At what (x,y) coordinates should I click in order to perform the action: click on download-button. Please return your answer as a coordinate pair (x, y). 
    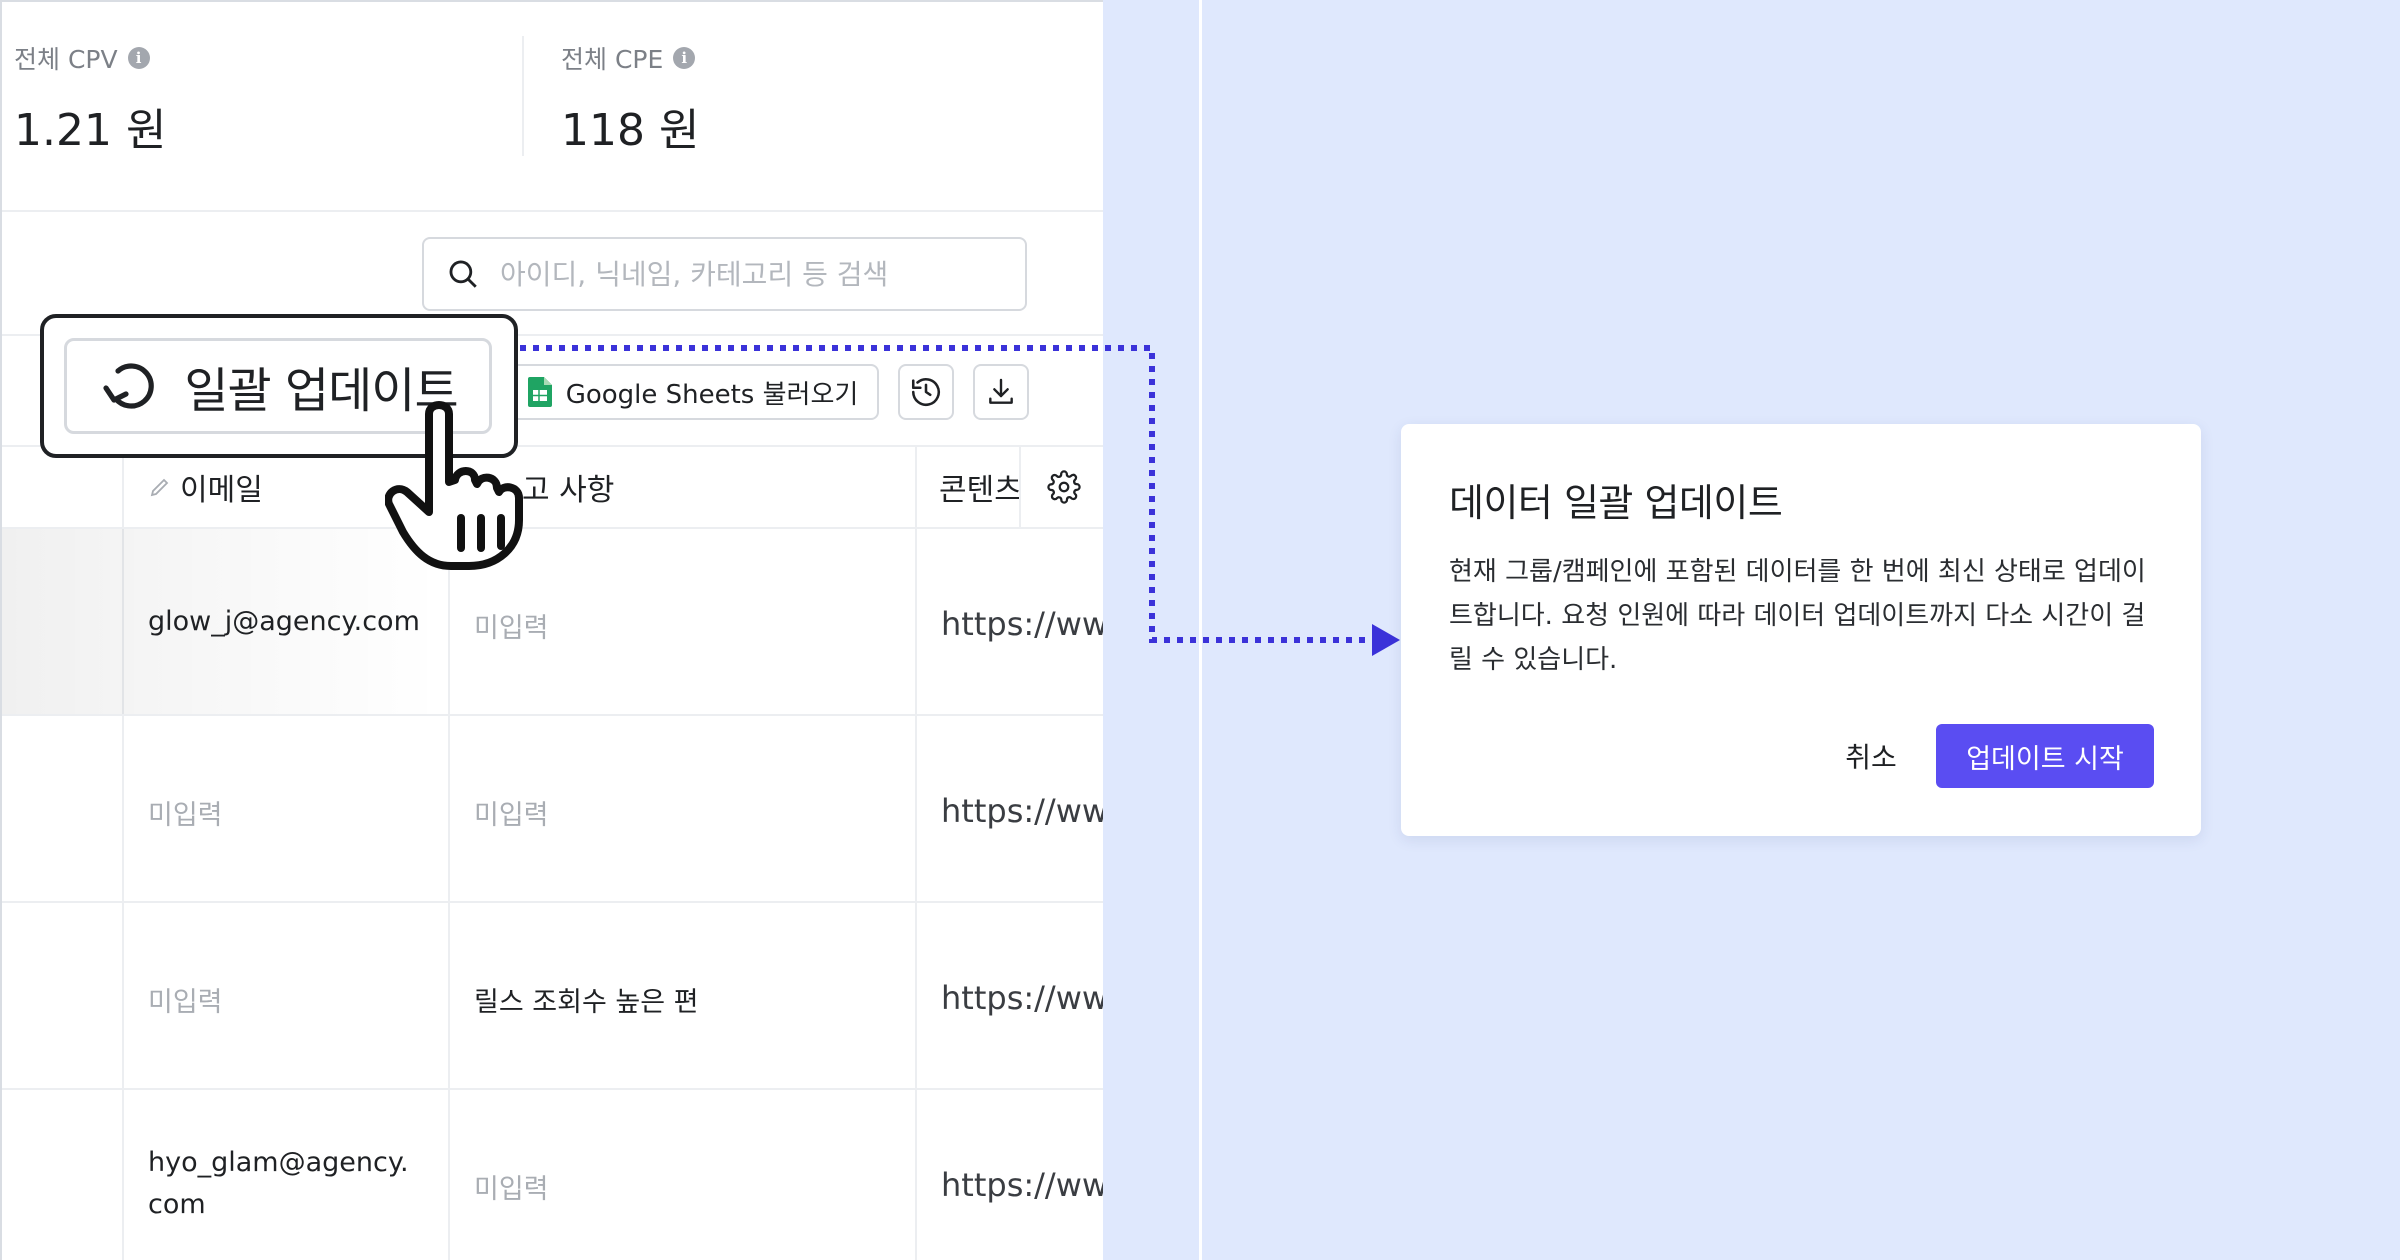
    Looking at the image, I should click on (1001, 392).